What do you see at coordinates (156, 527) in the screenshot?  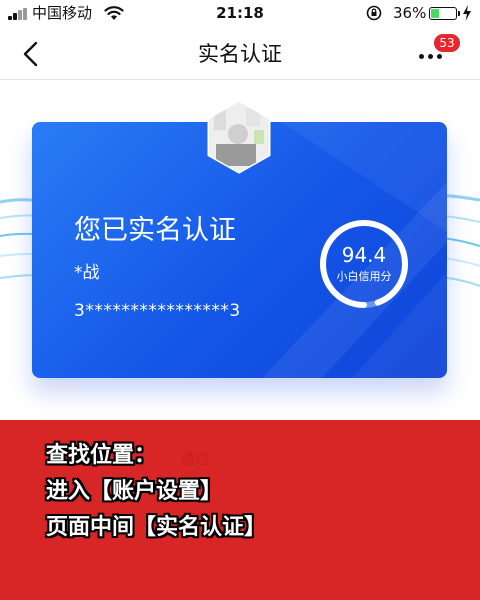 I see `annotation-line-3: 页面中间【实名认证】` at bounding box center [156, 527].